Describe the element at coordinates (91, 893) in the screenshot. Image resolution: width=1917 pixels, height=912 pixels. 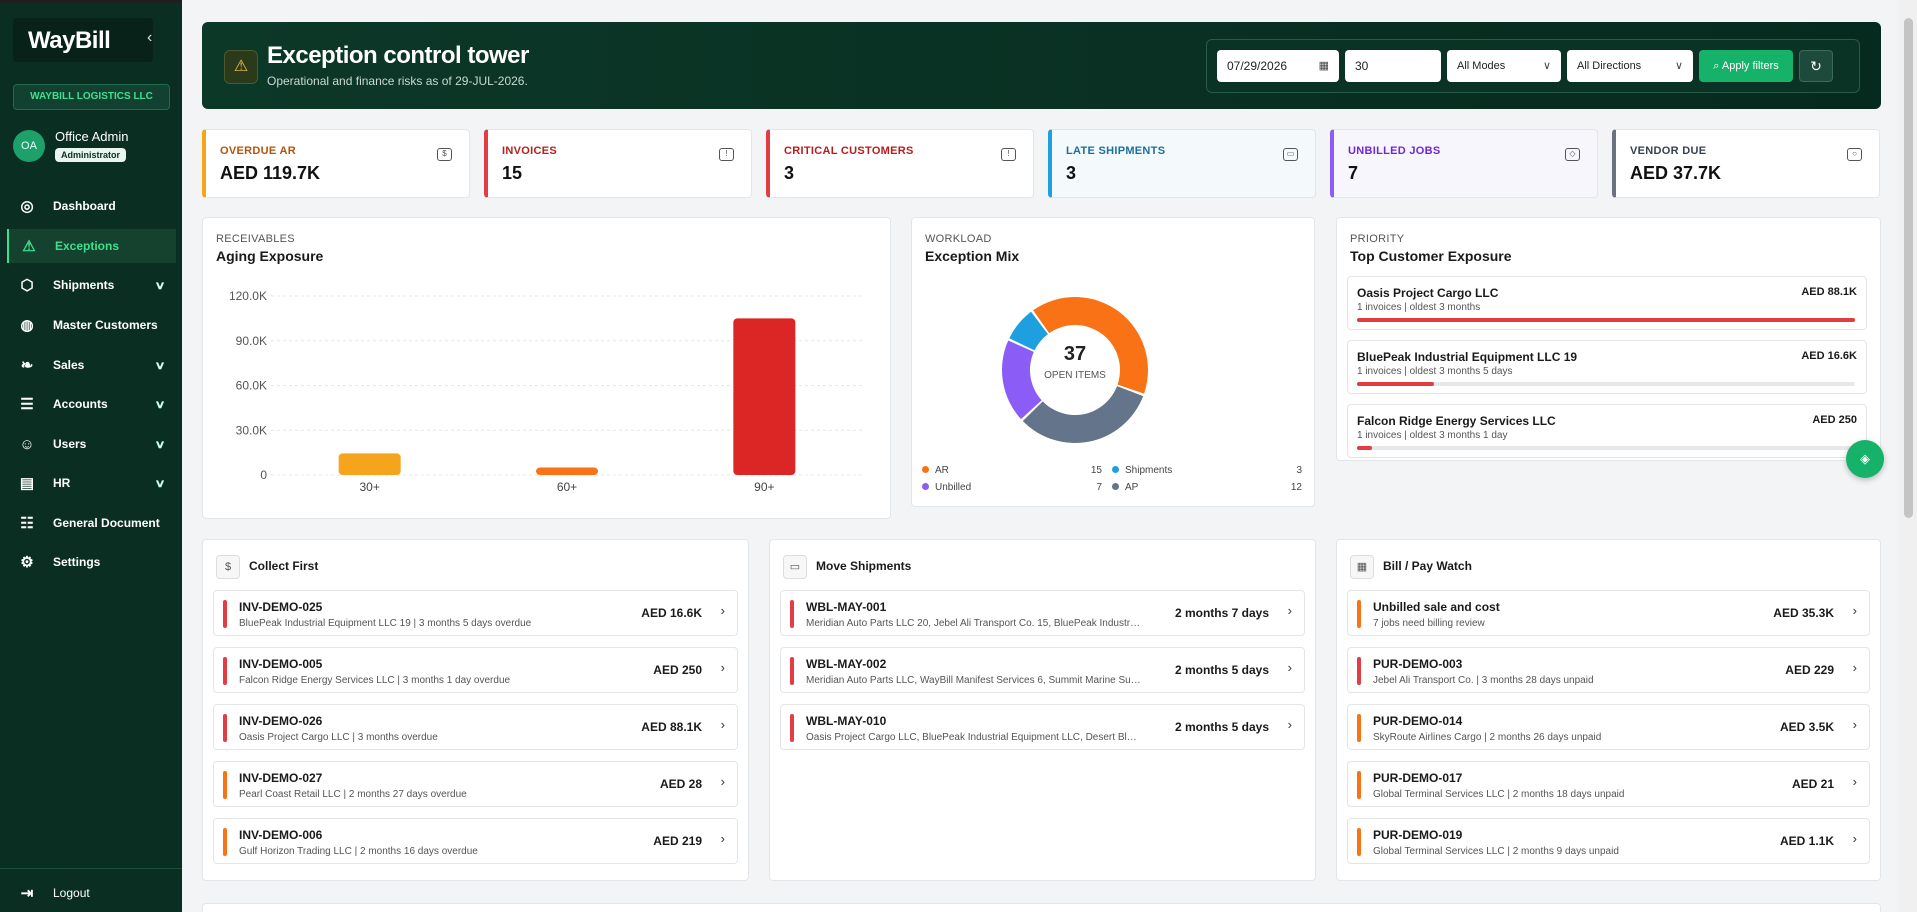
I see `logout-button: ⇥ Logout` at that location.